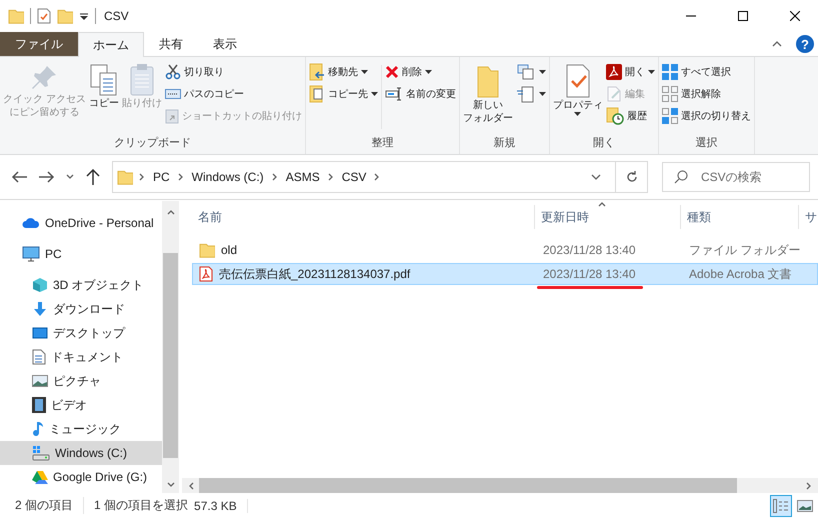  I want to click on easy-access-icon, so click(526, 94).